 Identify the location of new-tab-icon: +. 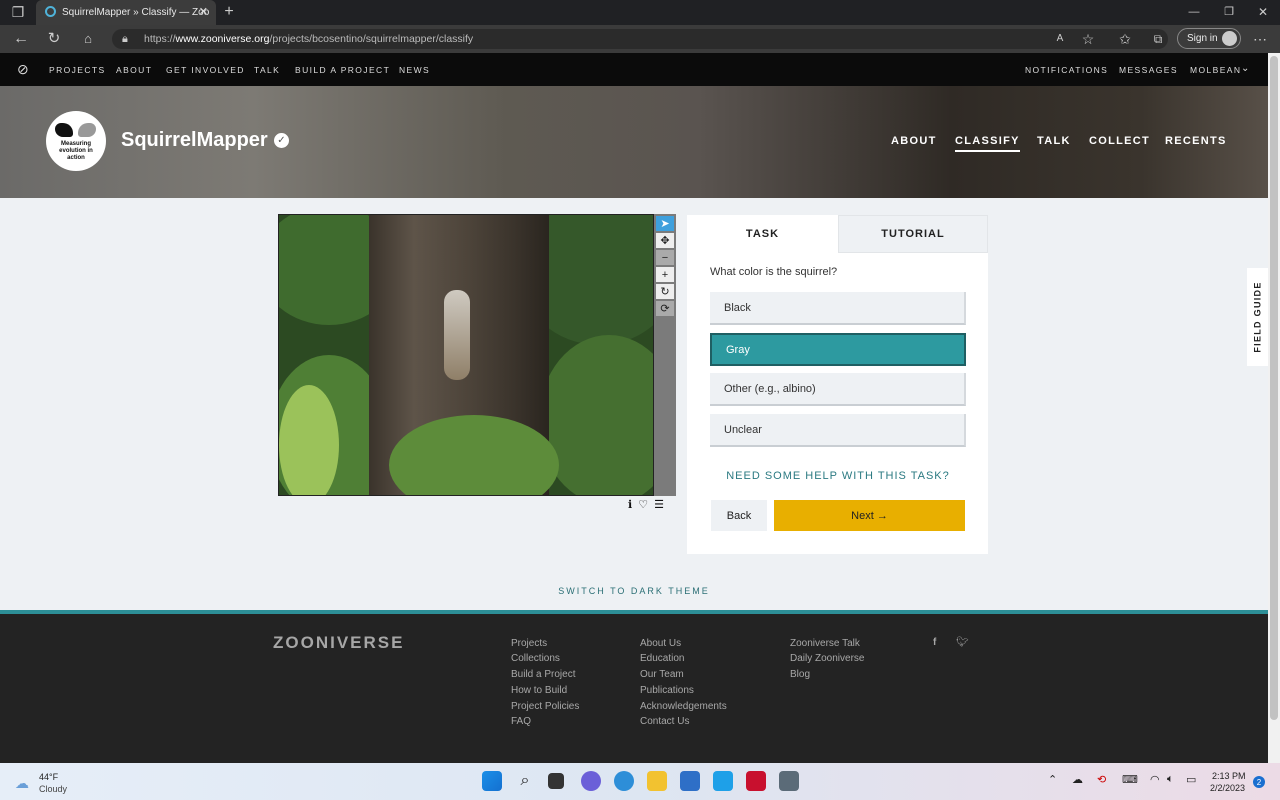
(229, 12).